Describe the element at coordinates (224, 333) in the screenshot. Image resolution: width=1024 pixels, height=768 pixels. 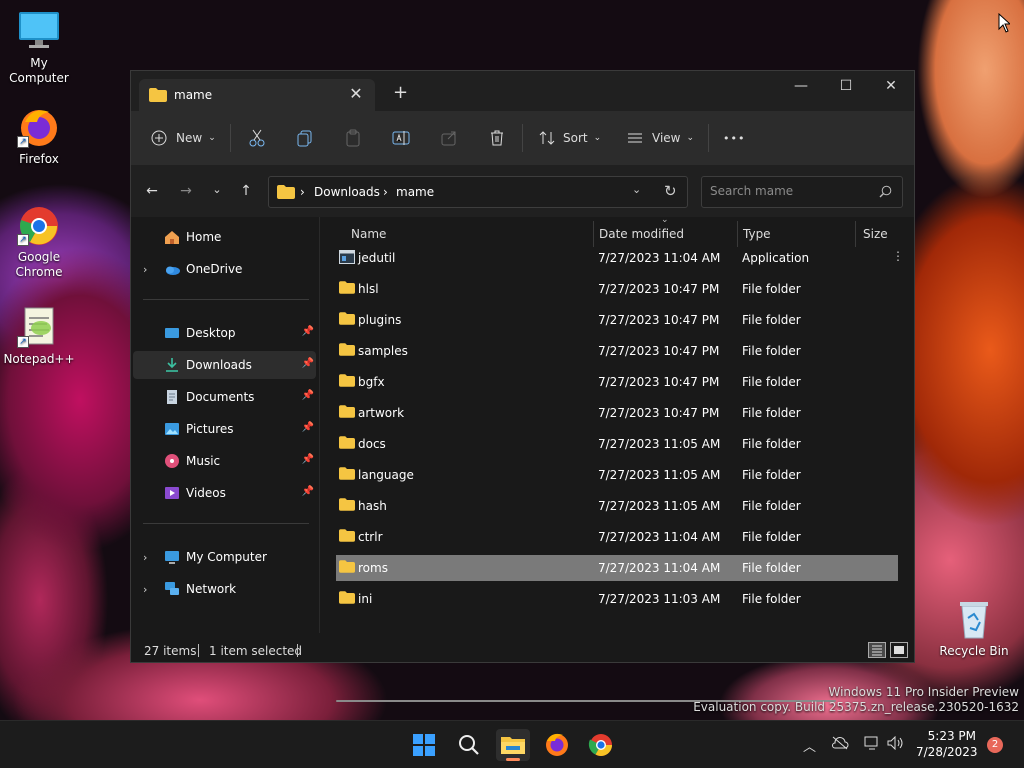
I see `sidebar-item-desktop: Desktop 📌` at that location.